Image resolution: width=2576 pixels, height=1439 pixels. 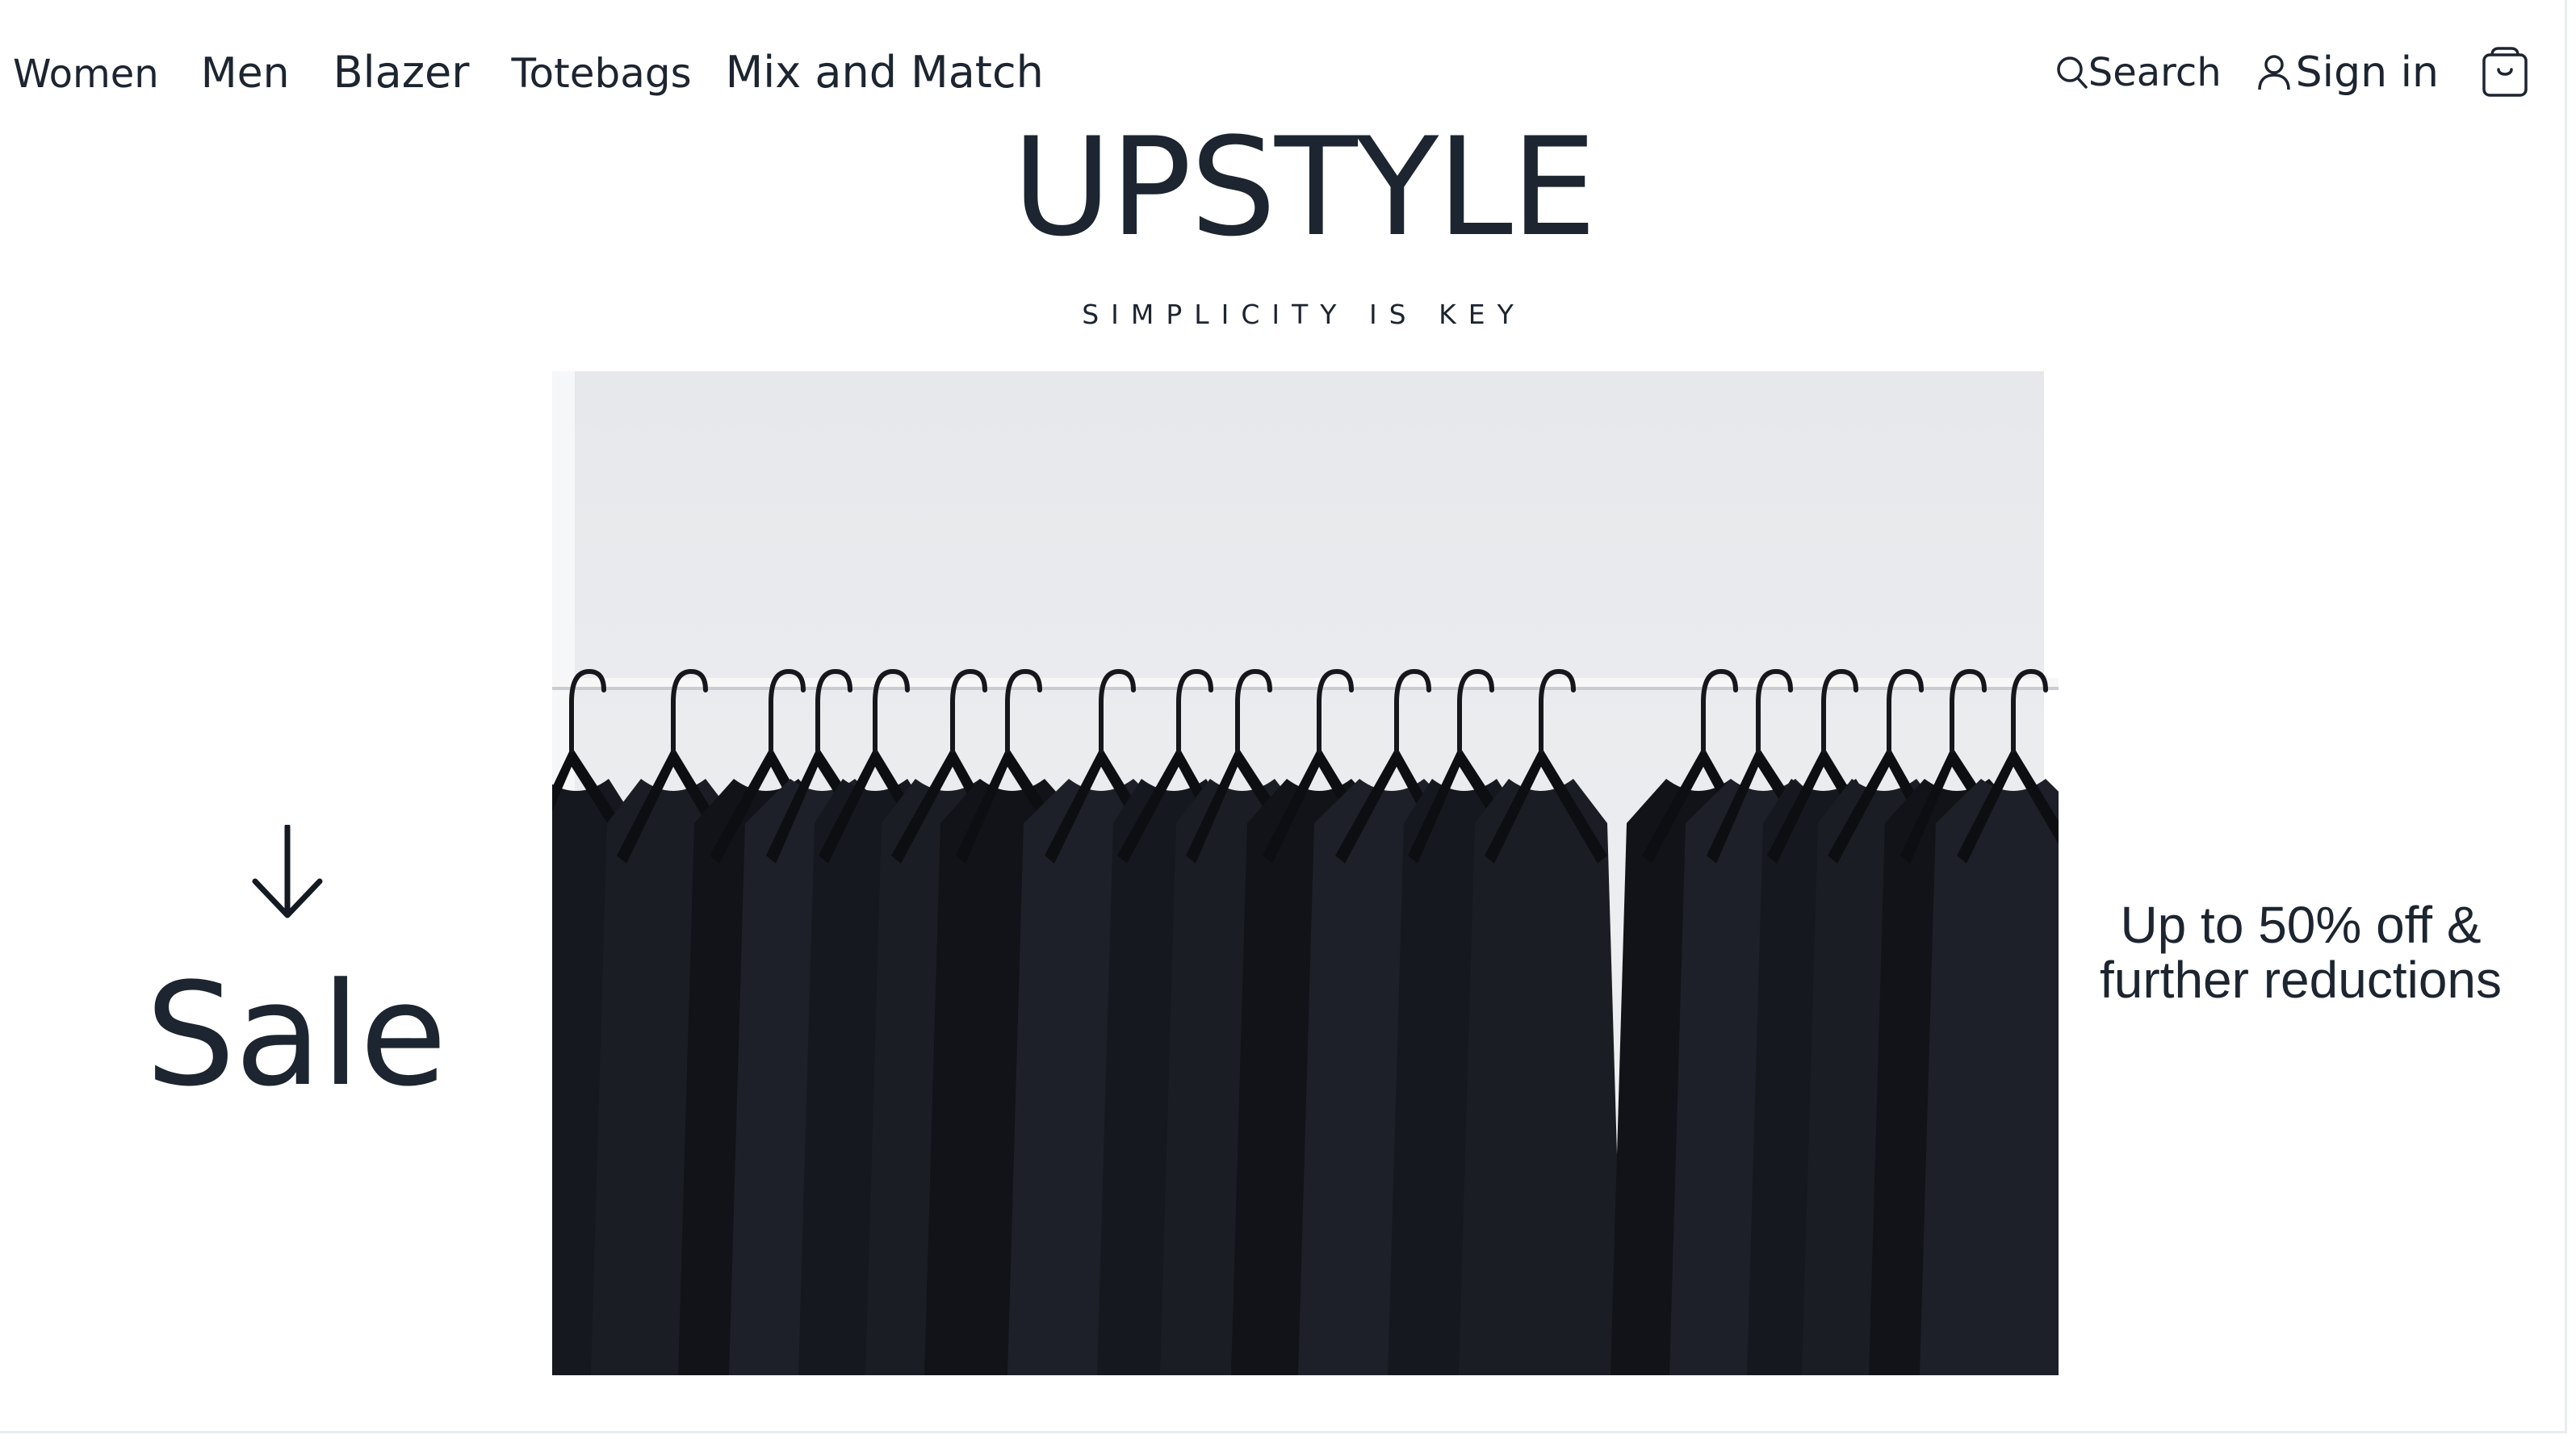 I want to click on offer-line-1: Up to 50% off &, so click(x=2301, y=925).